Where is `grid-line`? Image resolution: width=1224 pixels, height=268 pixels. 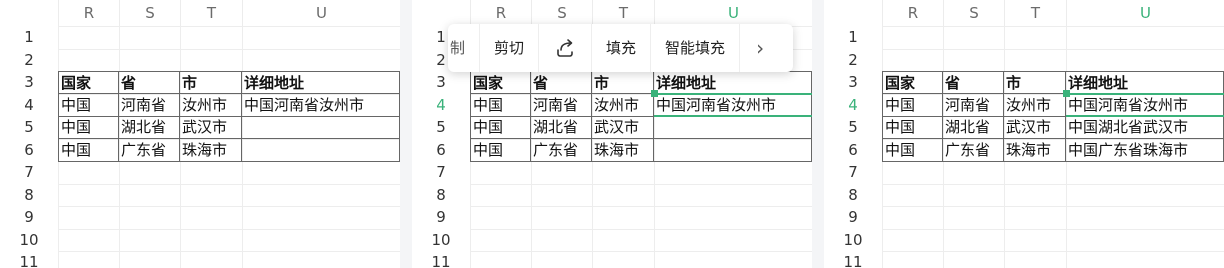
grid-line is located at coordinates (641, 184).